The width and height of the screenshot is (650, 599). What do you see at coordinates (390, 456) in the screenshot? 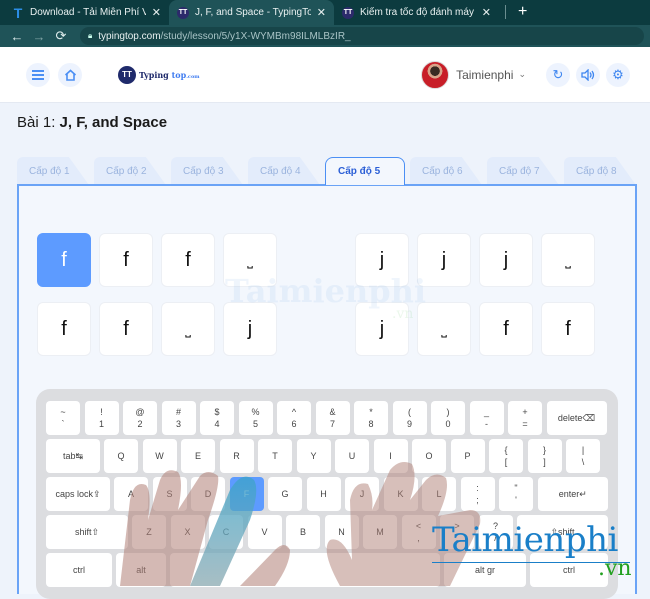
I see `key-i: I` at bounding box center [390, 456].